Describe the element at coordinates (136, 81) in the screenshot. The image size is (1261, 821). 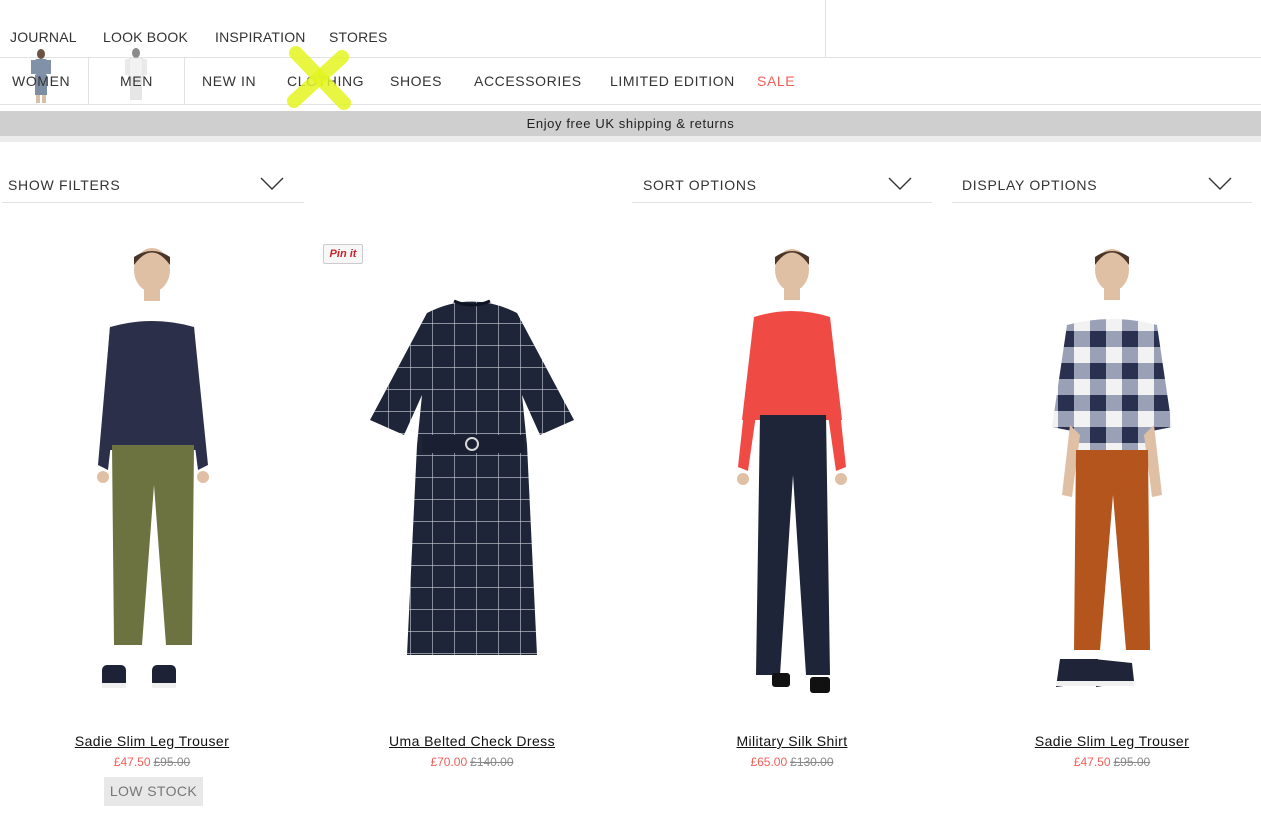
I see `nav-men-link: MEN` at that location.